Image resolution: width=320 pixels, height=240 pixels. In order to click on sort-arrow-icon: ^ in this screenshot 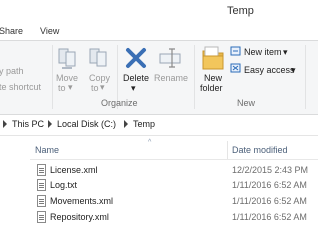, I will do `click(150, 142)`.